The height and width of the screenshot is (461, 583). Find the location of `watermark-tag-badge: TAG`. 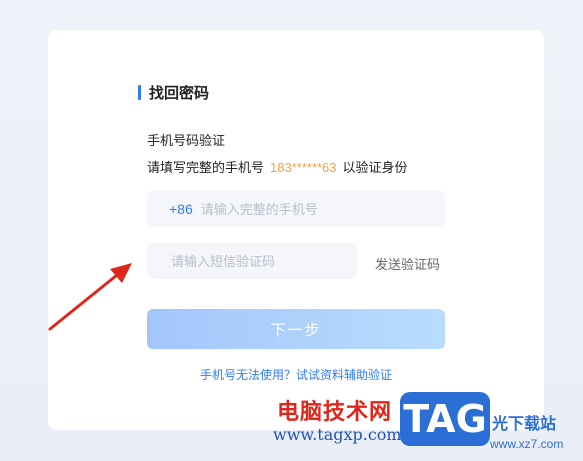

watermark-tag-badge: TAG is located at coordinates (445, 419).